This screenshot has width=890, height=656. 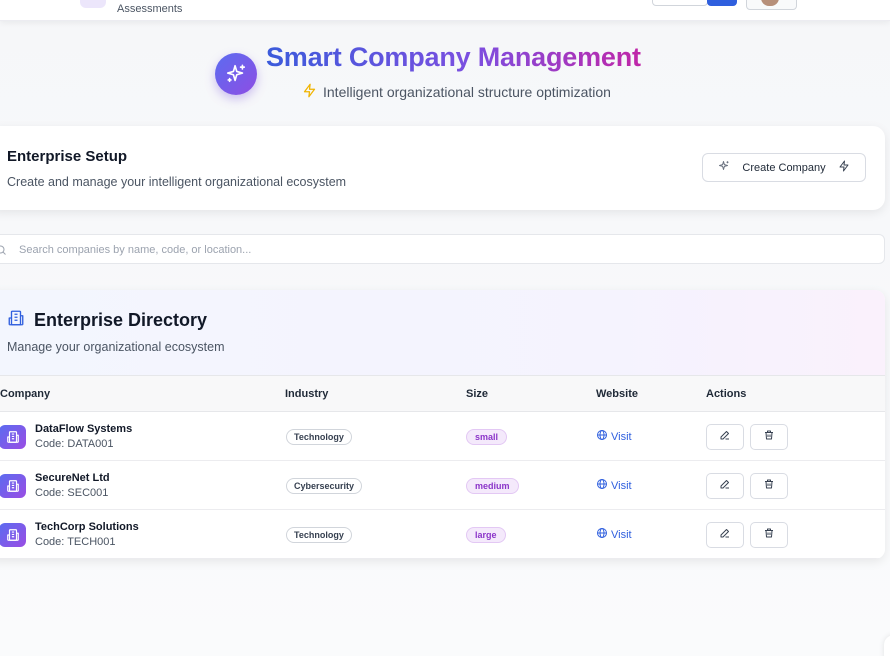 I want to click on directory-title-row: Enterprise Directory, so click(x=107, y=320).